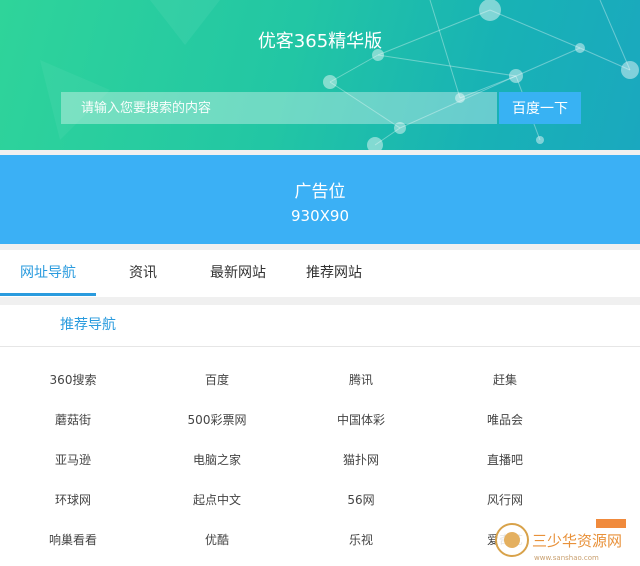  I want to click on nav-link: 唯品会, so click(505, 419).